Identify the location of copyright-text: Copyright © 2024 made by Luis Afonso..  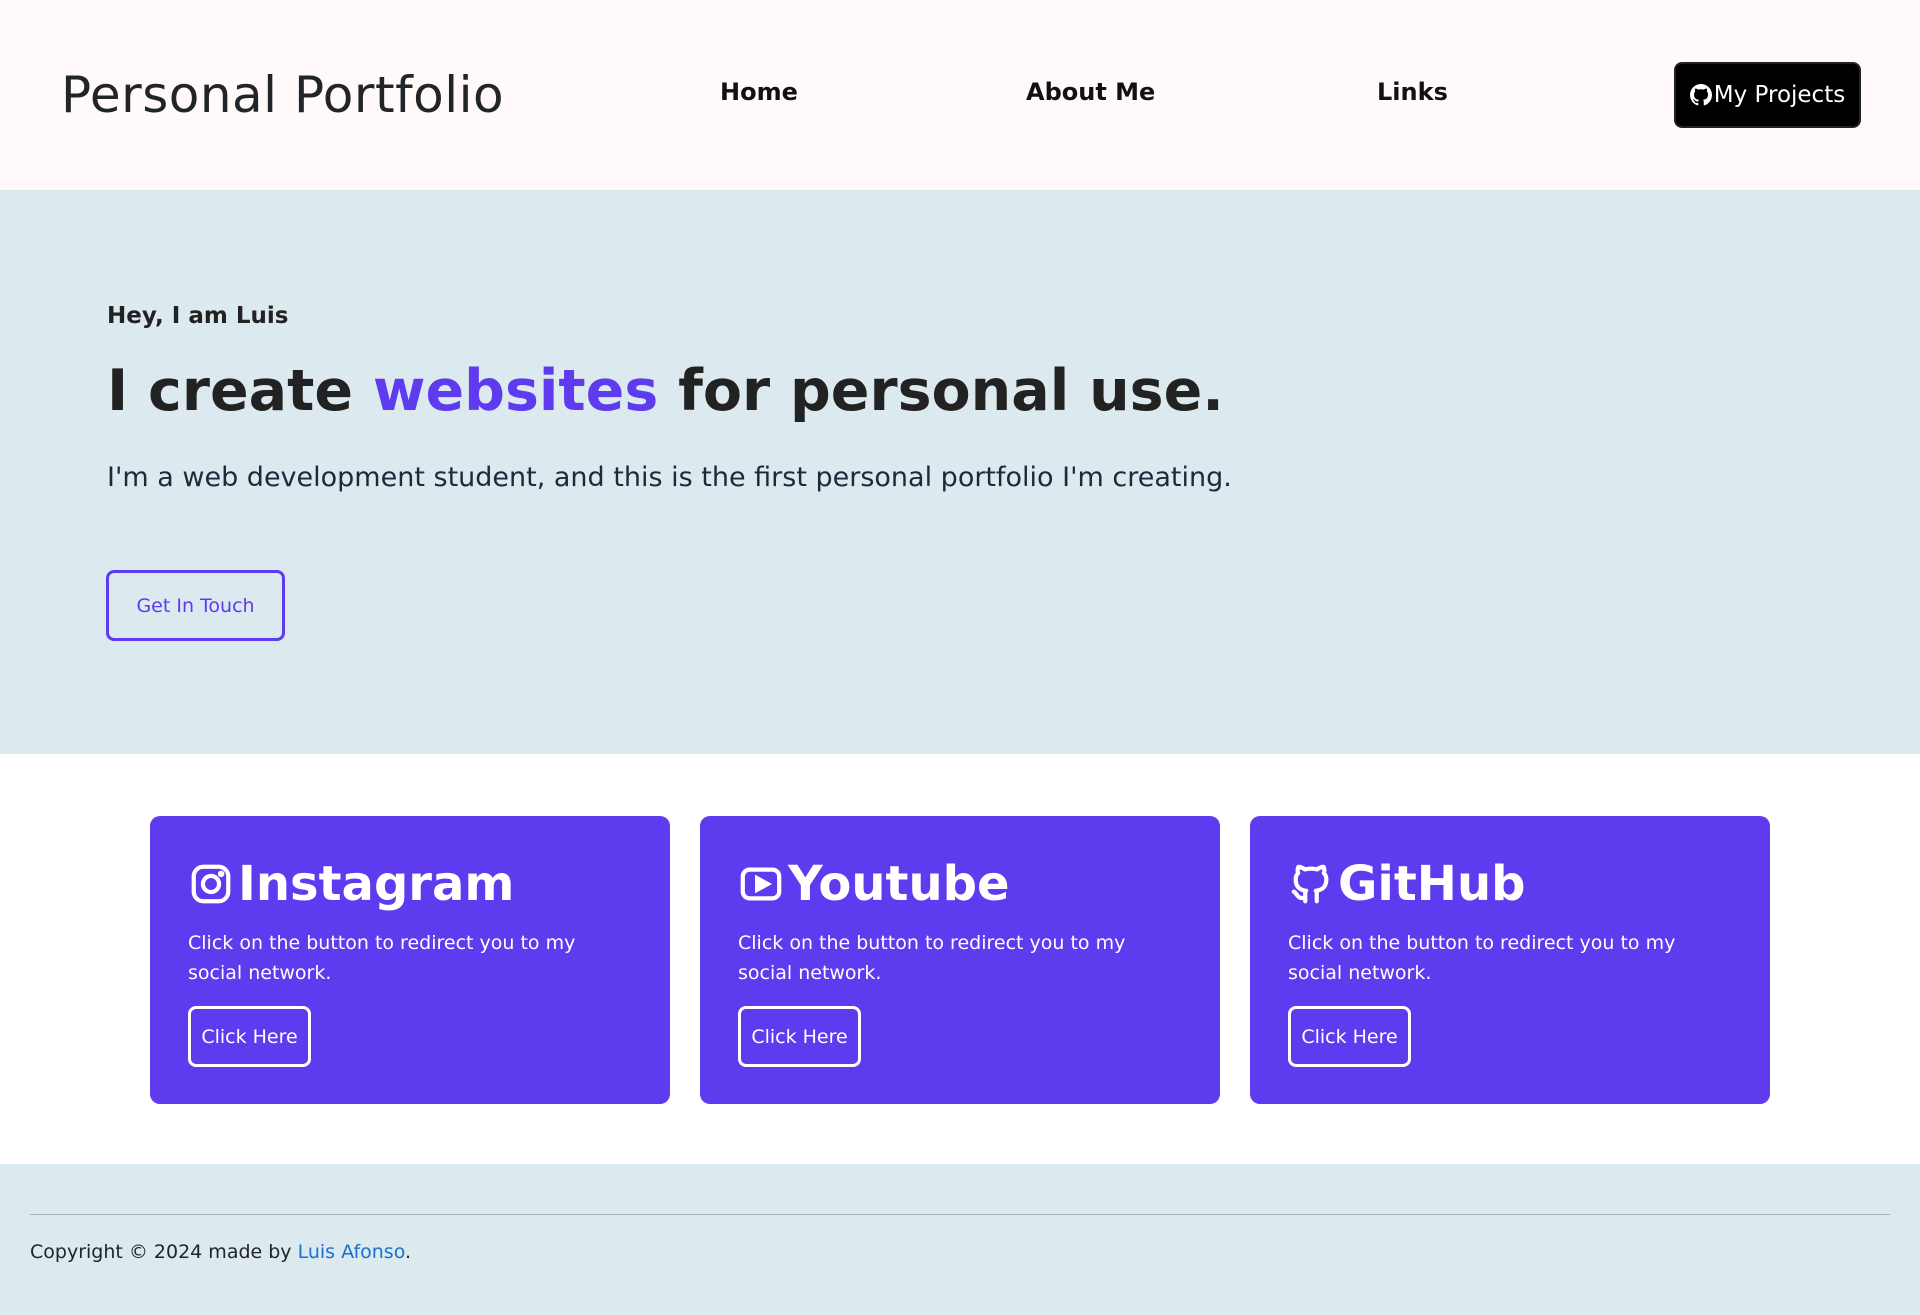
(220, 1252).